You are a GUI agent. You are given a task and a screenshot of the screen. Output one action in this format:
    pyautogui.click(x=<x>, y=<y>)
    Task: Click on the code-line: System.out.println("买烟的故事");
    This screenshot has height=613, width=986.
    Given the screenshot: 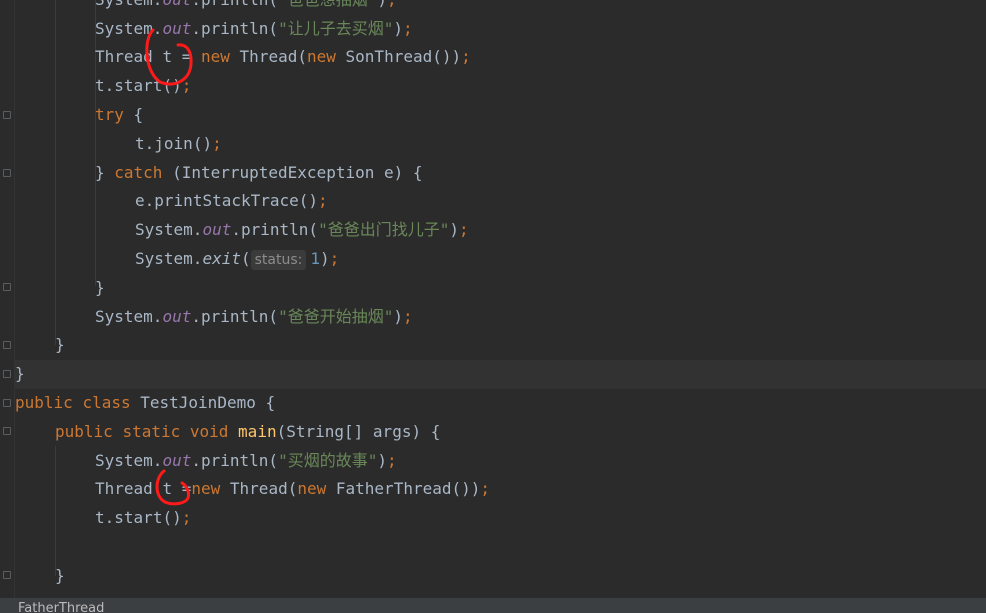 What is the action you would take?
    pyautogui.click(x=246, y=460)
    